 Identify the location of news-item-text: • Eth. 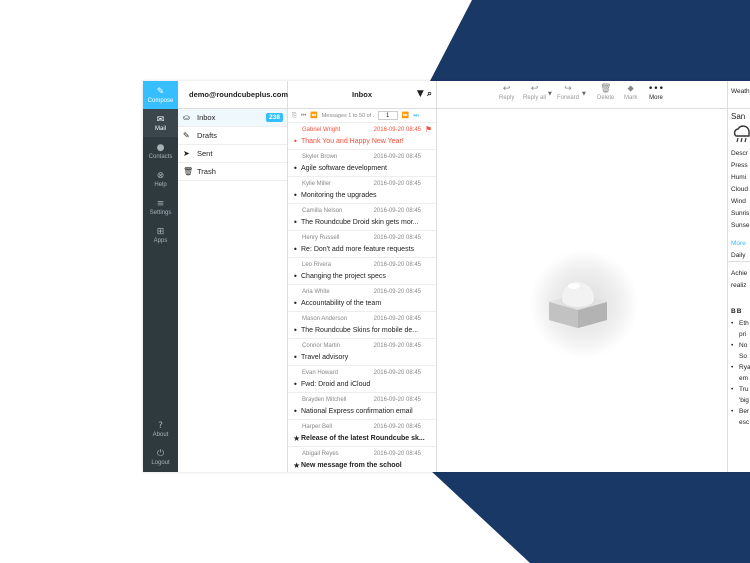
(739, 323).